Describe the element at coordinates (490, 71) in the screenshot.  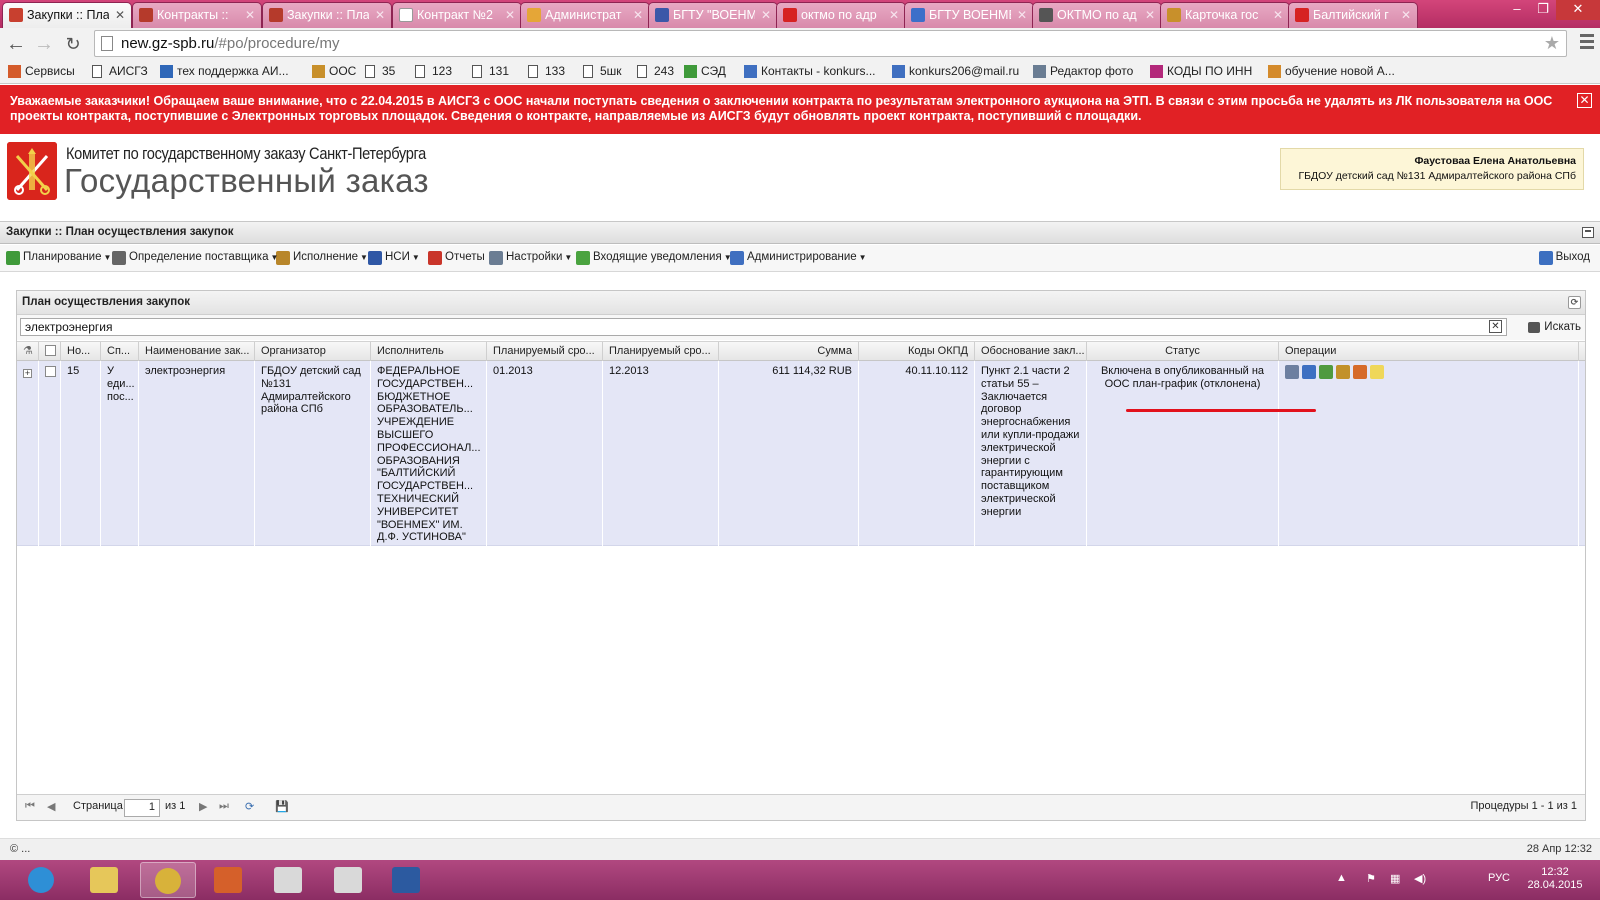
I see `bookmark-item: 131` at that location.